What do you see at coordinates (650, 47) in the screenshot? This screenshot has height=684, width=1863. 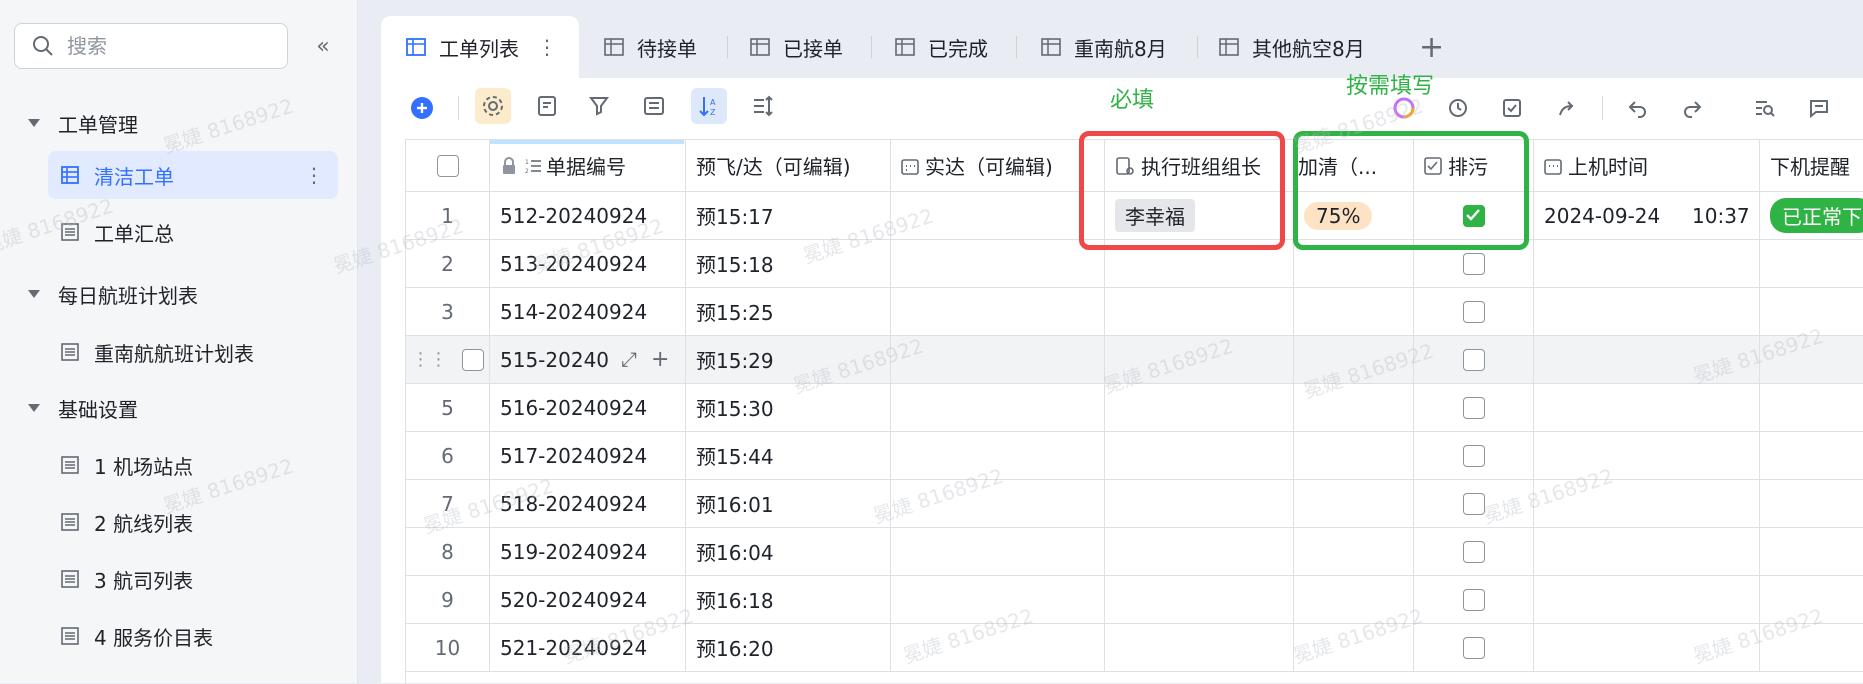 I see `tab-pending: 待接单` at bounding box center [650, 47].